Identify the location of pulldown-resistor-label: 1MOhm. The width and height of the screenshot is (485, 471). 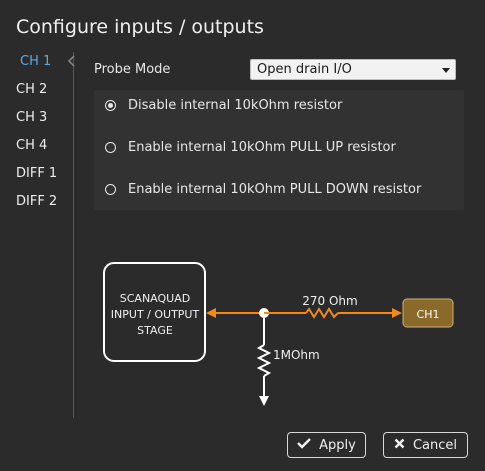
(296, 355).